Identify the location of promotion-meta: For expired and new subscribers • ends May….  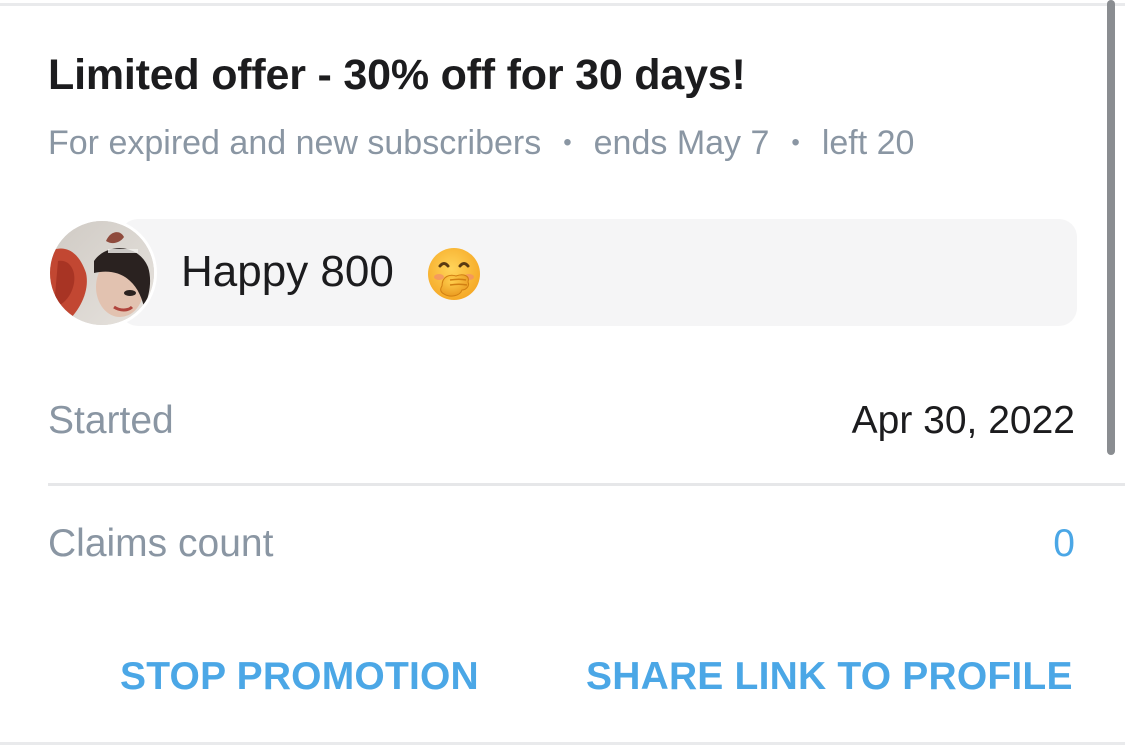
(481, 143).